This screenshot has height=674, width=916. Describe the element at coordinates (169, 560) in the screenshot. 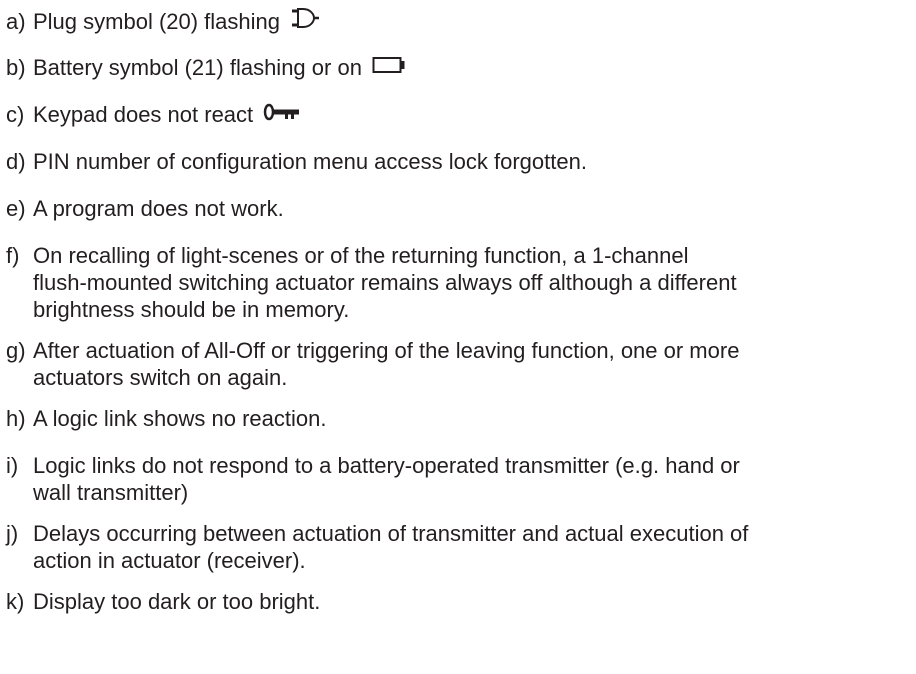

I see `item-line: action in actuator (receiver).` at that location.